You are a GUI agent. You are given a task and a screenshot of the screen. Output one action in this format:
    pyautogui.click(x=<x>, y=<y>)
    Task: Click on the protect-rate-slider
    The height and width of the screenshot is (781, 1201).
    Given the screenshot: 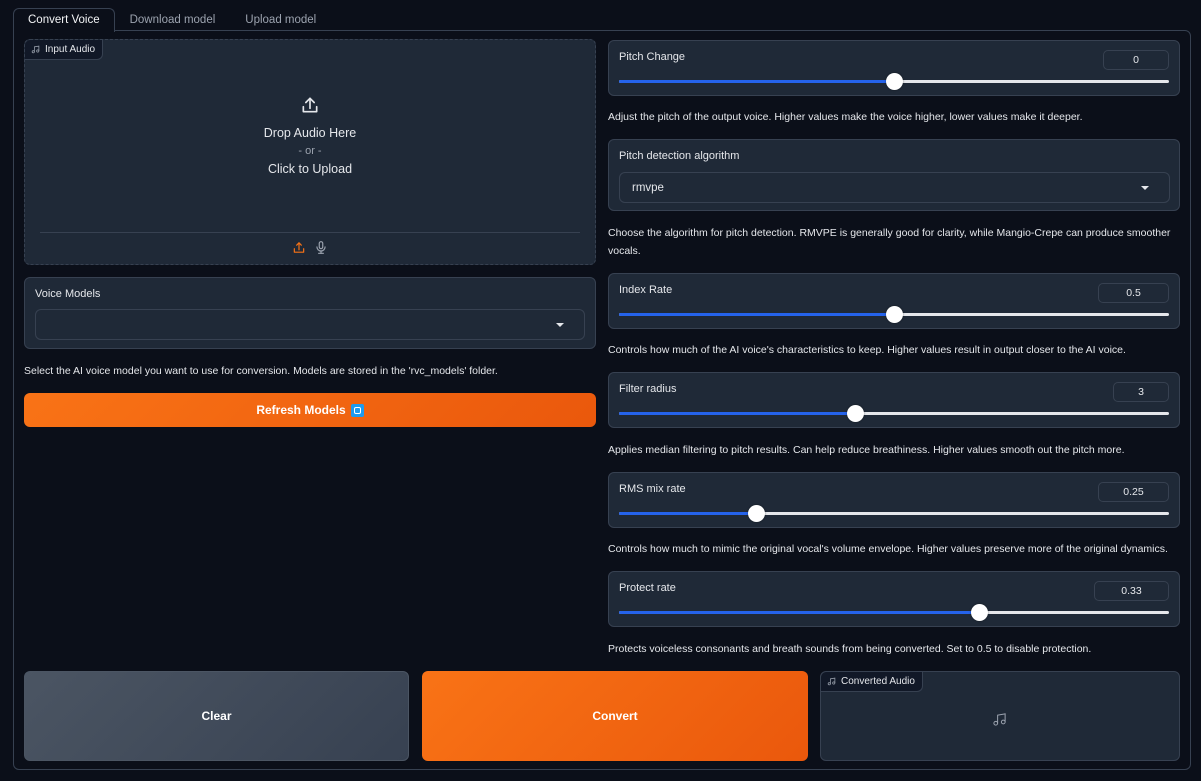 What is the action you would take?
    pyautogui.click(x=894, y=612)
    